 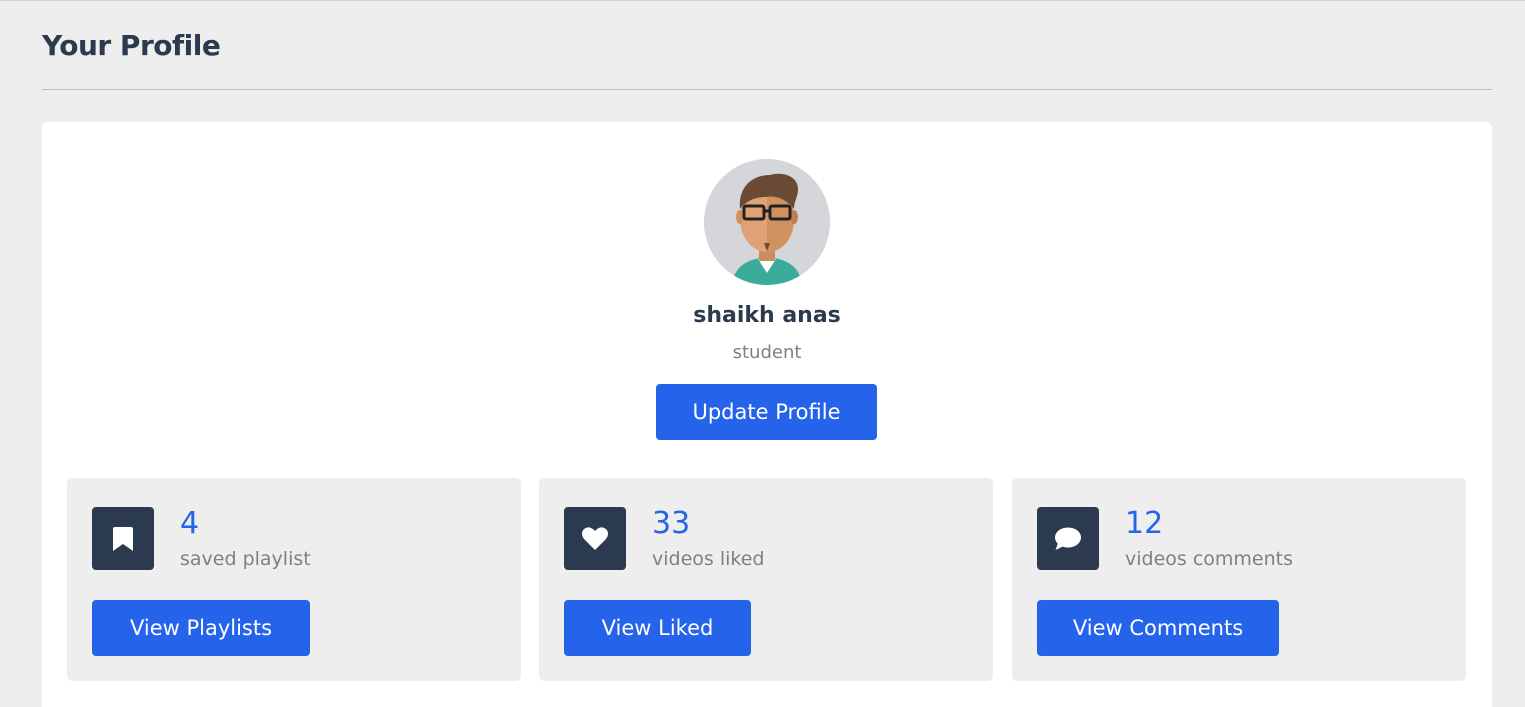 I want to click on saved-playlist-count: 4, so click(x=190, y=523).